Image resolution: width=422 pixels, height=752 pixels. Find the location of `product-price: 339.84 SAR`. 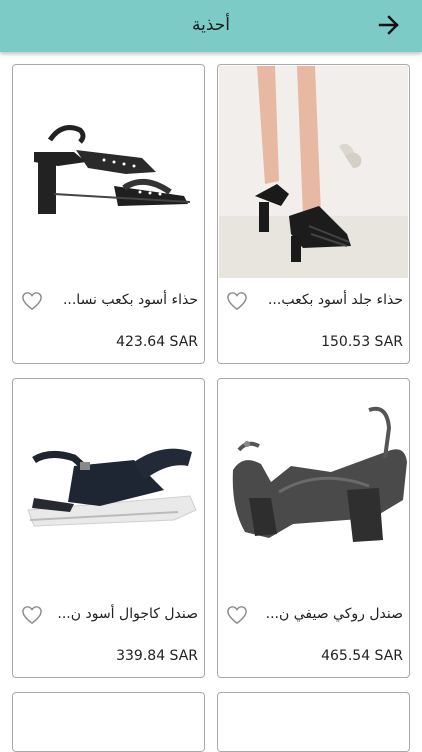

product-price: 339.84 SAR is located at coordinates (157, 656).